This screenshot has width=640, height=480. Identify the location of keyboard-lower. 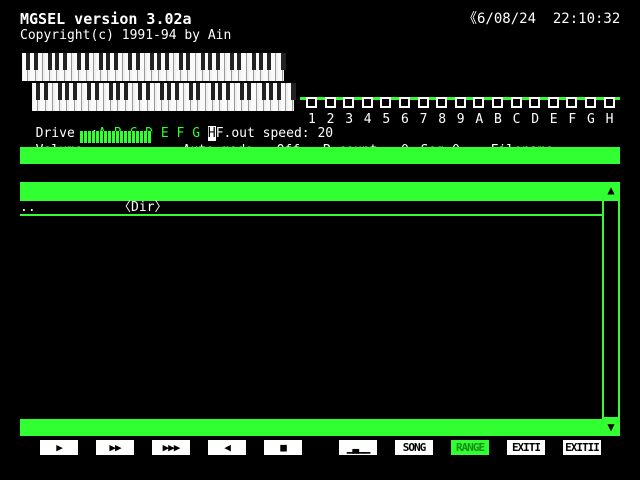
(164, 97).